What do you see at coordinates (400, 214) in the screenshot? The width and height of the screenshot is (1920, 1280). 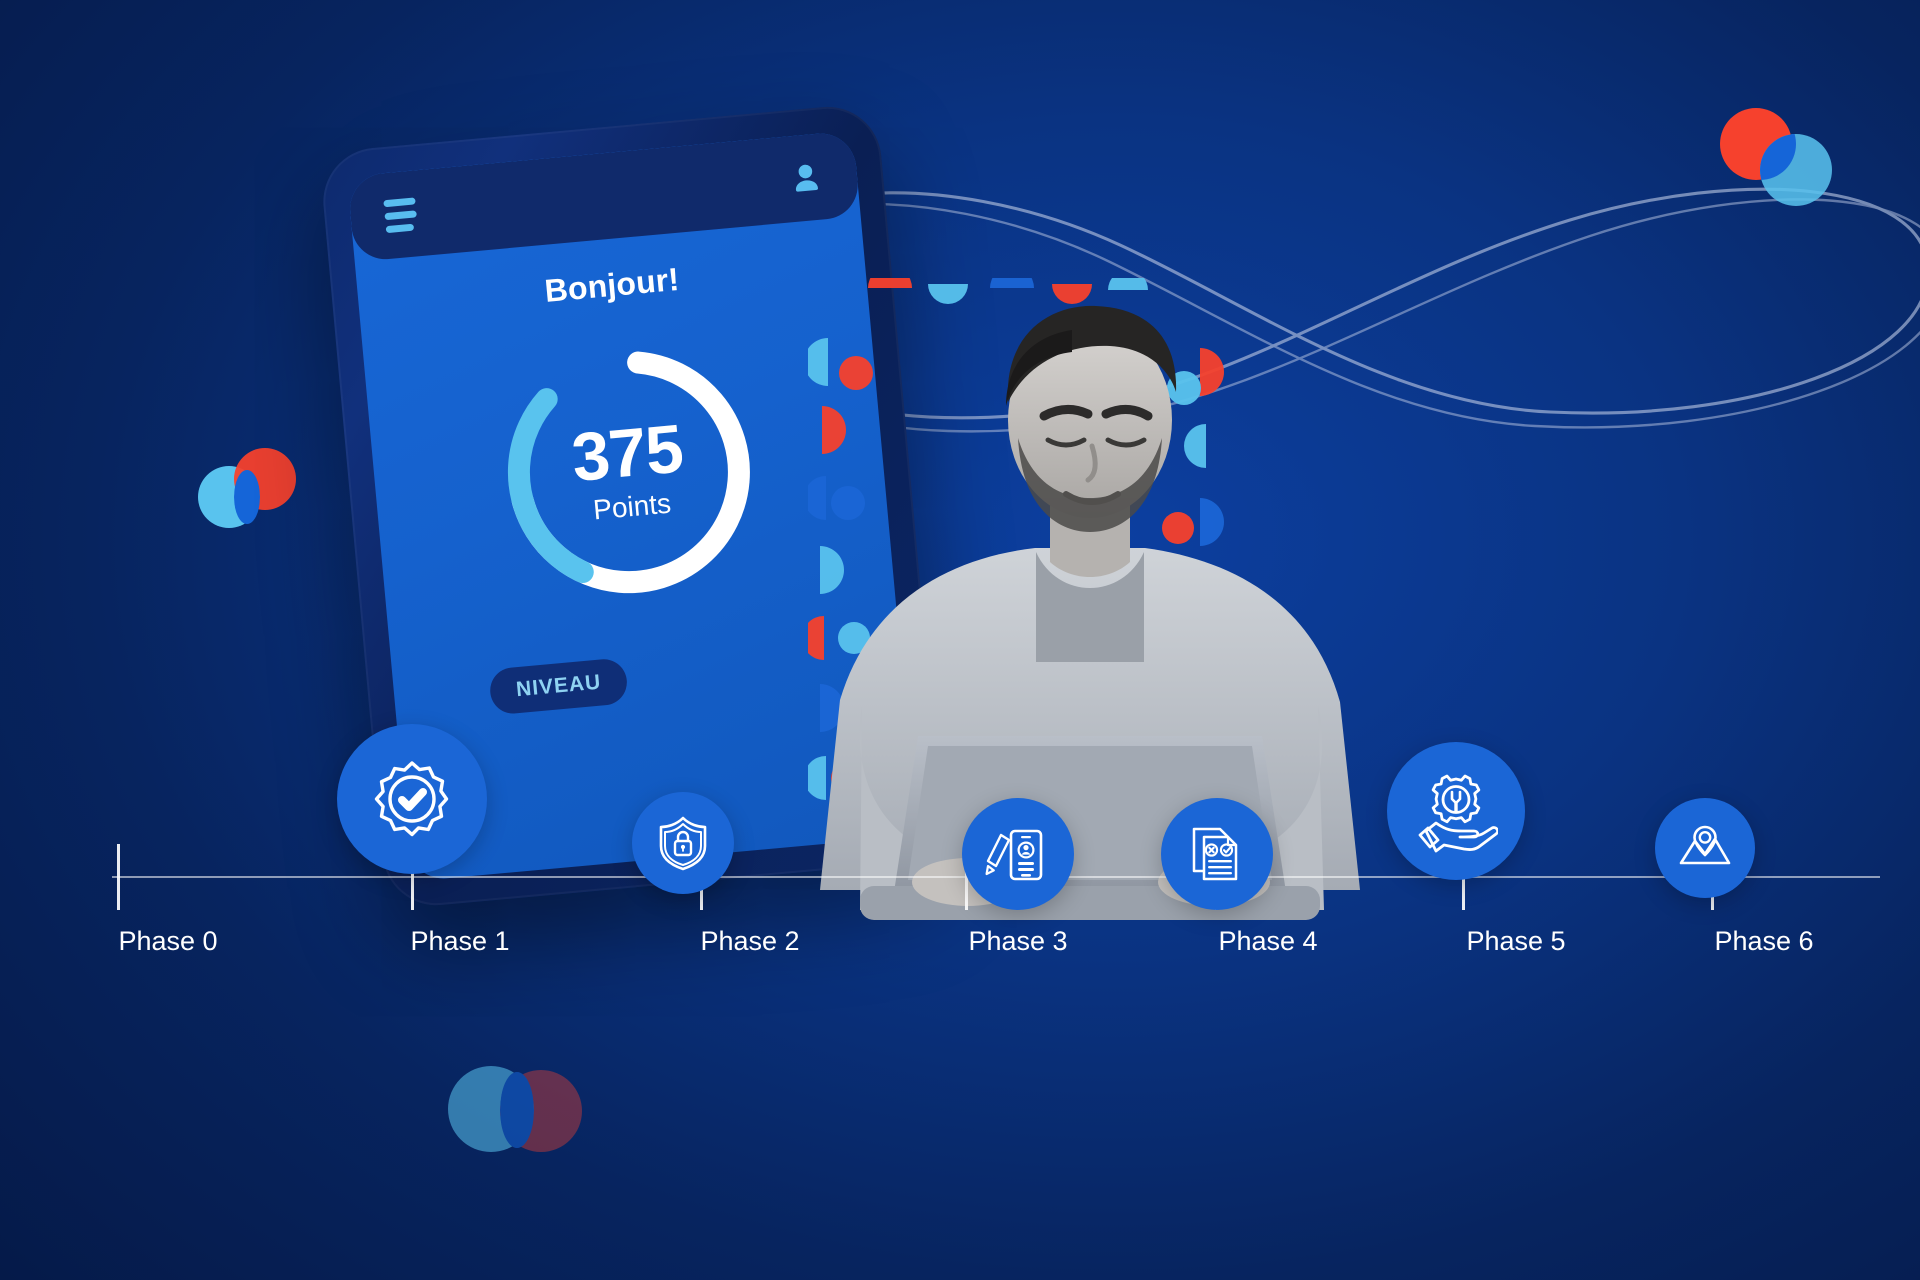 I see `hamburger-menu-icon` at bounding box center [400, 214].